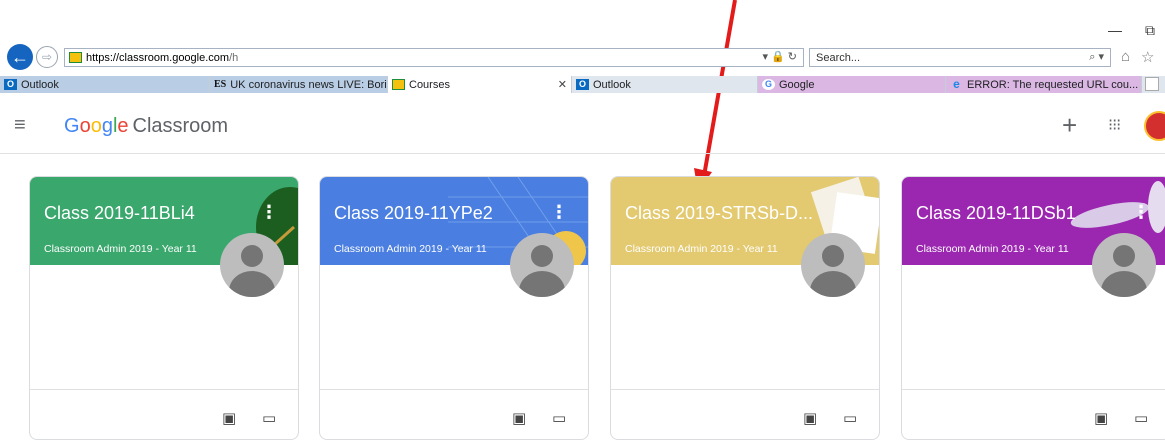 The width and height of the screenshot is (1165, 443). I want to click on forward-button: ⇨, so click(47, 57).